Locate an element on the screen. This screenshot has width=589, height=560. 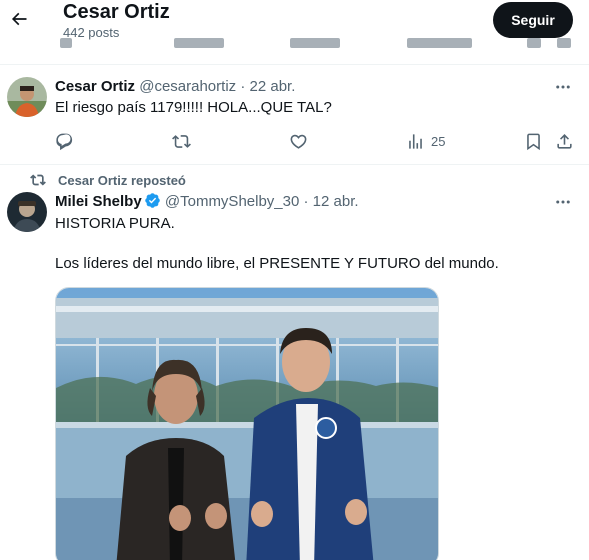
reply-icon is located at coordinates (64, 141).